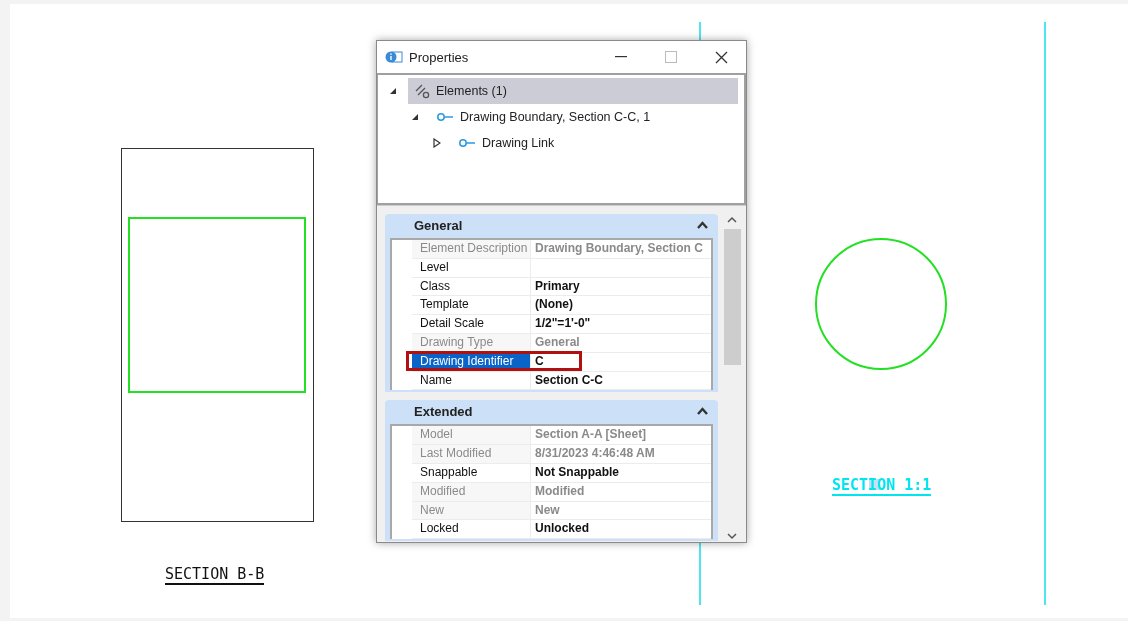 This screenshot has height=621, width=1128. I want to click on section-label: SECTION B-B, so click(215, 575).